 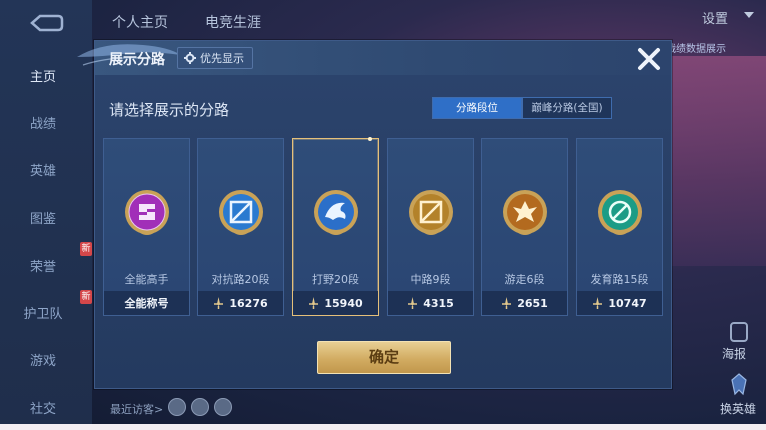 I want to click on lane-score: 16276, so click(x=240, y=303).